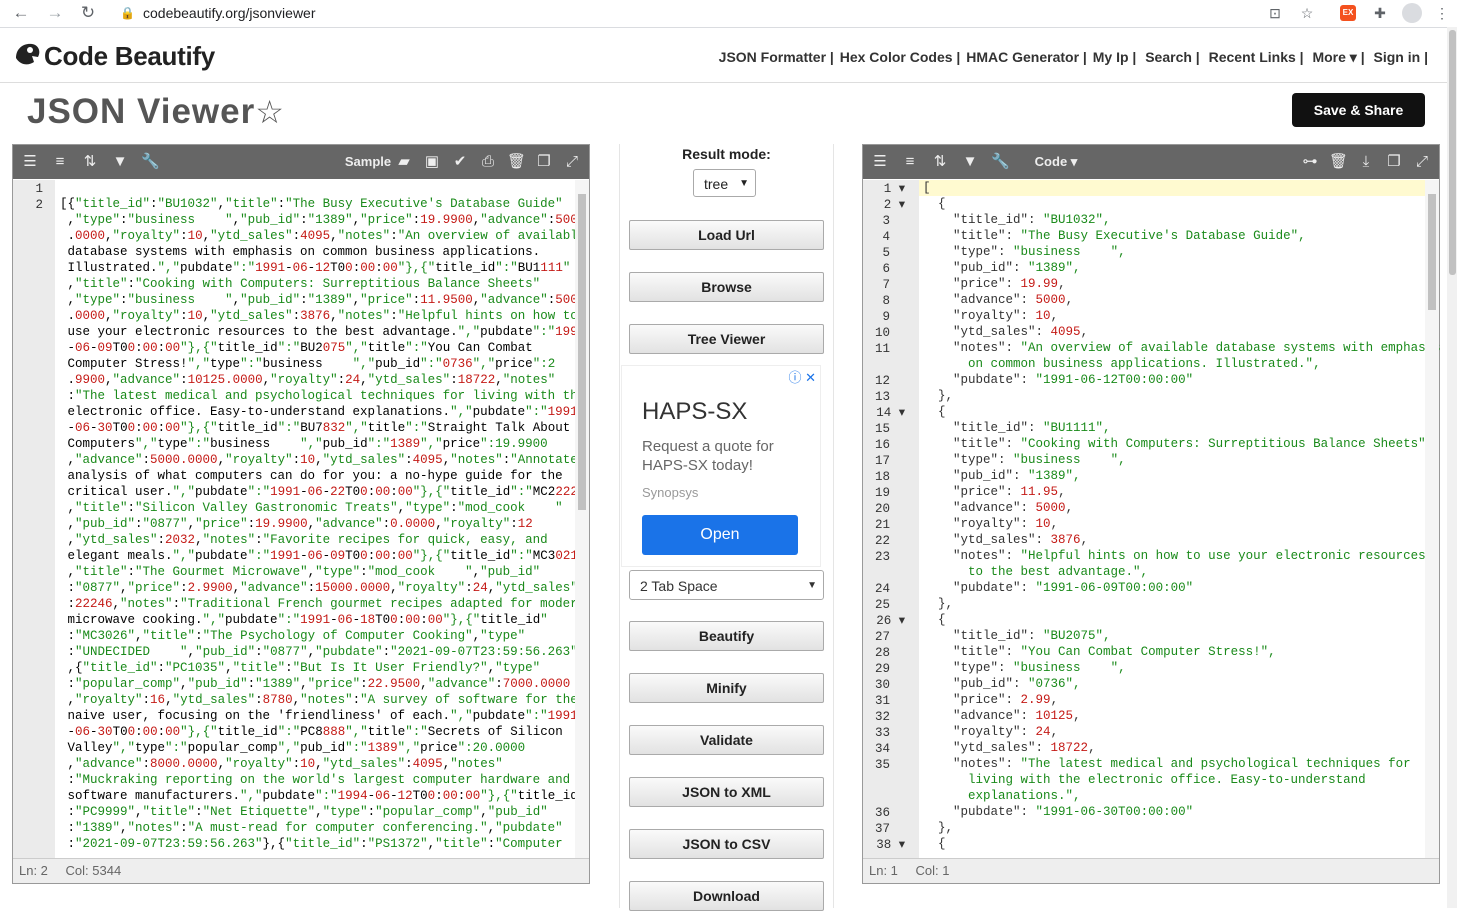 Image resolution: width=1457 pixels, height=911 pixels. What do you see at coordinates (1026, 57) in the screenshot?
I see `nav-hmac-generator: HMAC Generator |` at bounding box center [1026, 57].